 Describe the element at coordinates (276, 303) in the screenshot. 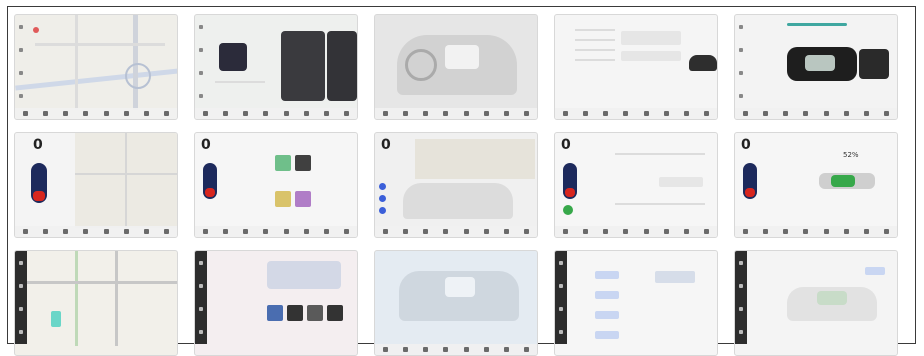

I see `tile-media-home` at that location.